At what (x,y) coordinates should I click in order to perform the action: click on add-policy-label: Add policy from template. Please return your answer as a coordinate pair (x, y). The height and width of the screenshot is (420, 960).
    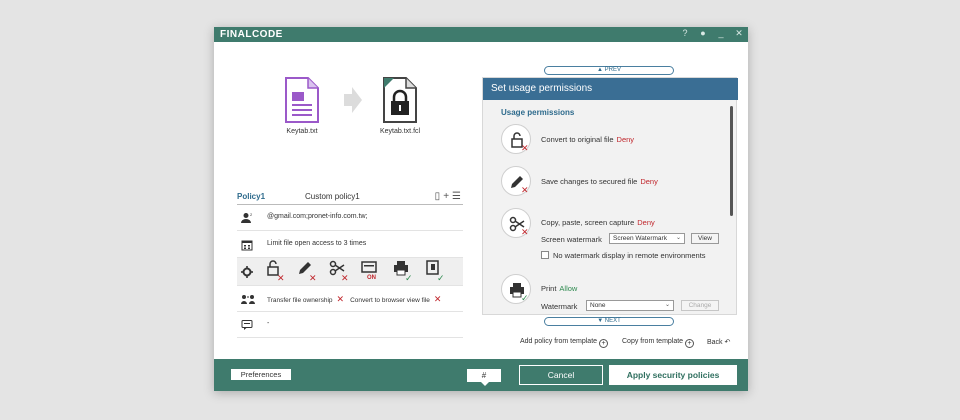
    Looking at the image, I should click on (559, 341).